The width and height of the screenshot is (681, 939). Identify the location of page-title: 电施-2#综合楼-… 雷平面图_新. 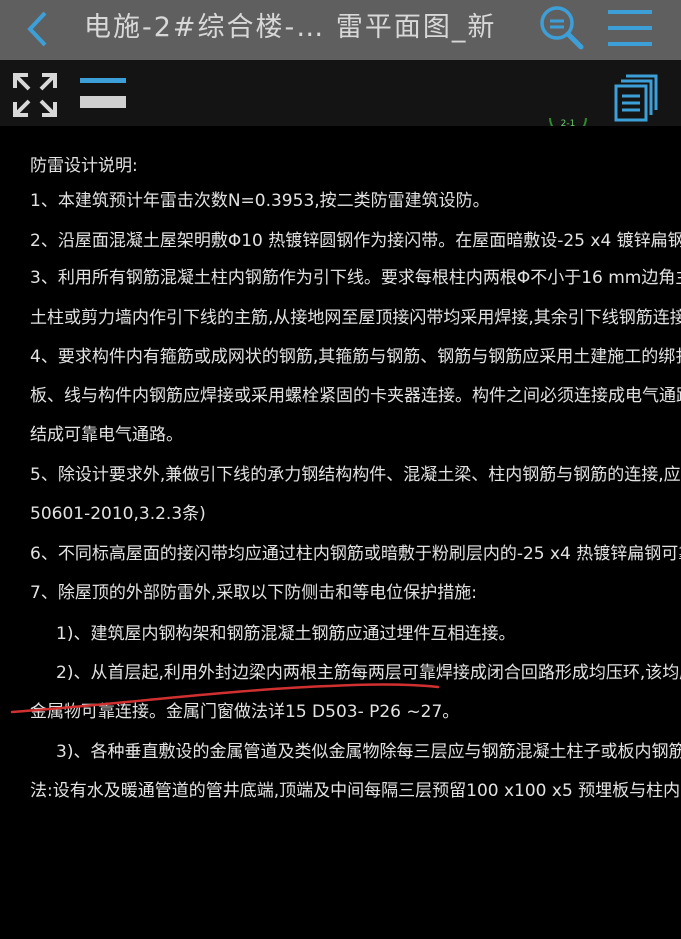
(290, 27).